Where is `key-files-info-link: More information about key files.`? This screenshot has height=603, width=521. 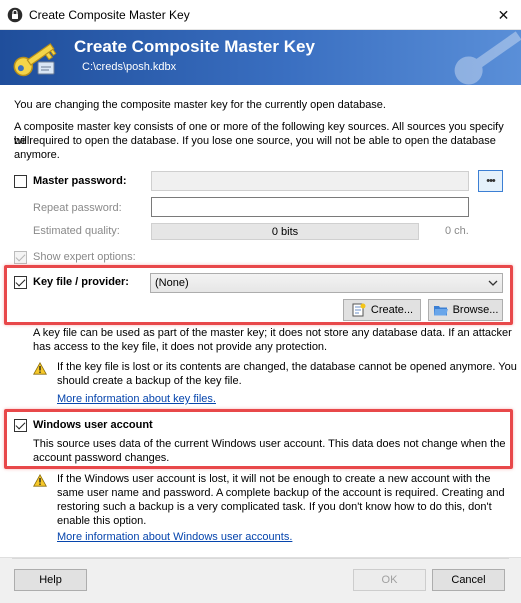
key-files-info-link: More information about key files. is located at coordinates (136, 399).